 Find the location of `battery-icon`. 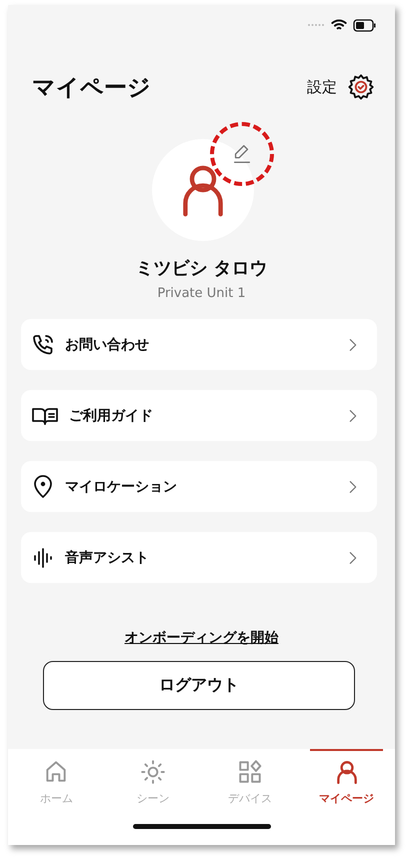

battery-icon is located at coordinates (365, 25).